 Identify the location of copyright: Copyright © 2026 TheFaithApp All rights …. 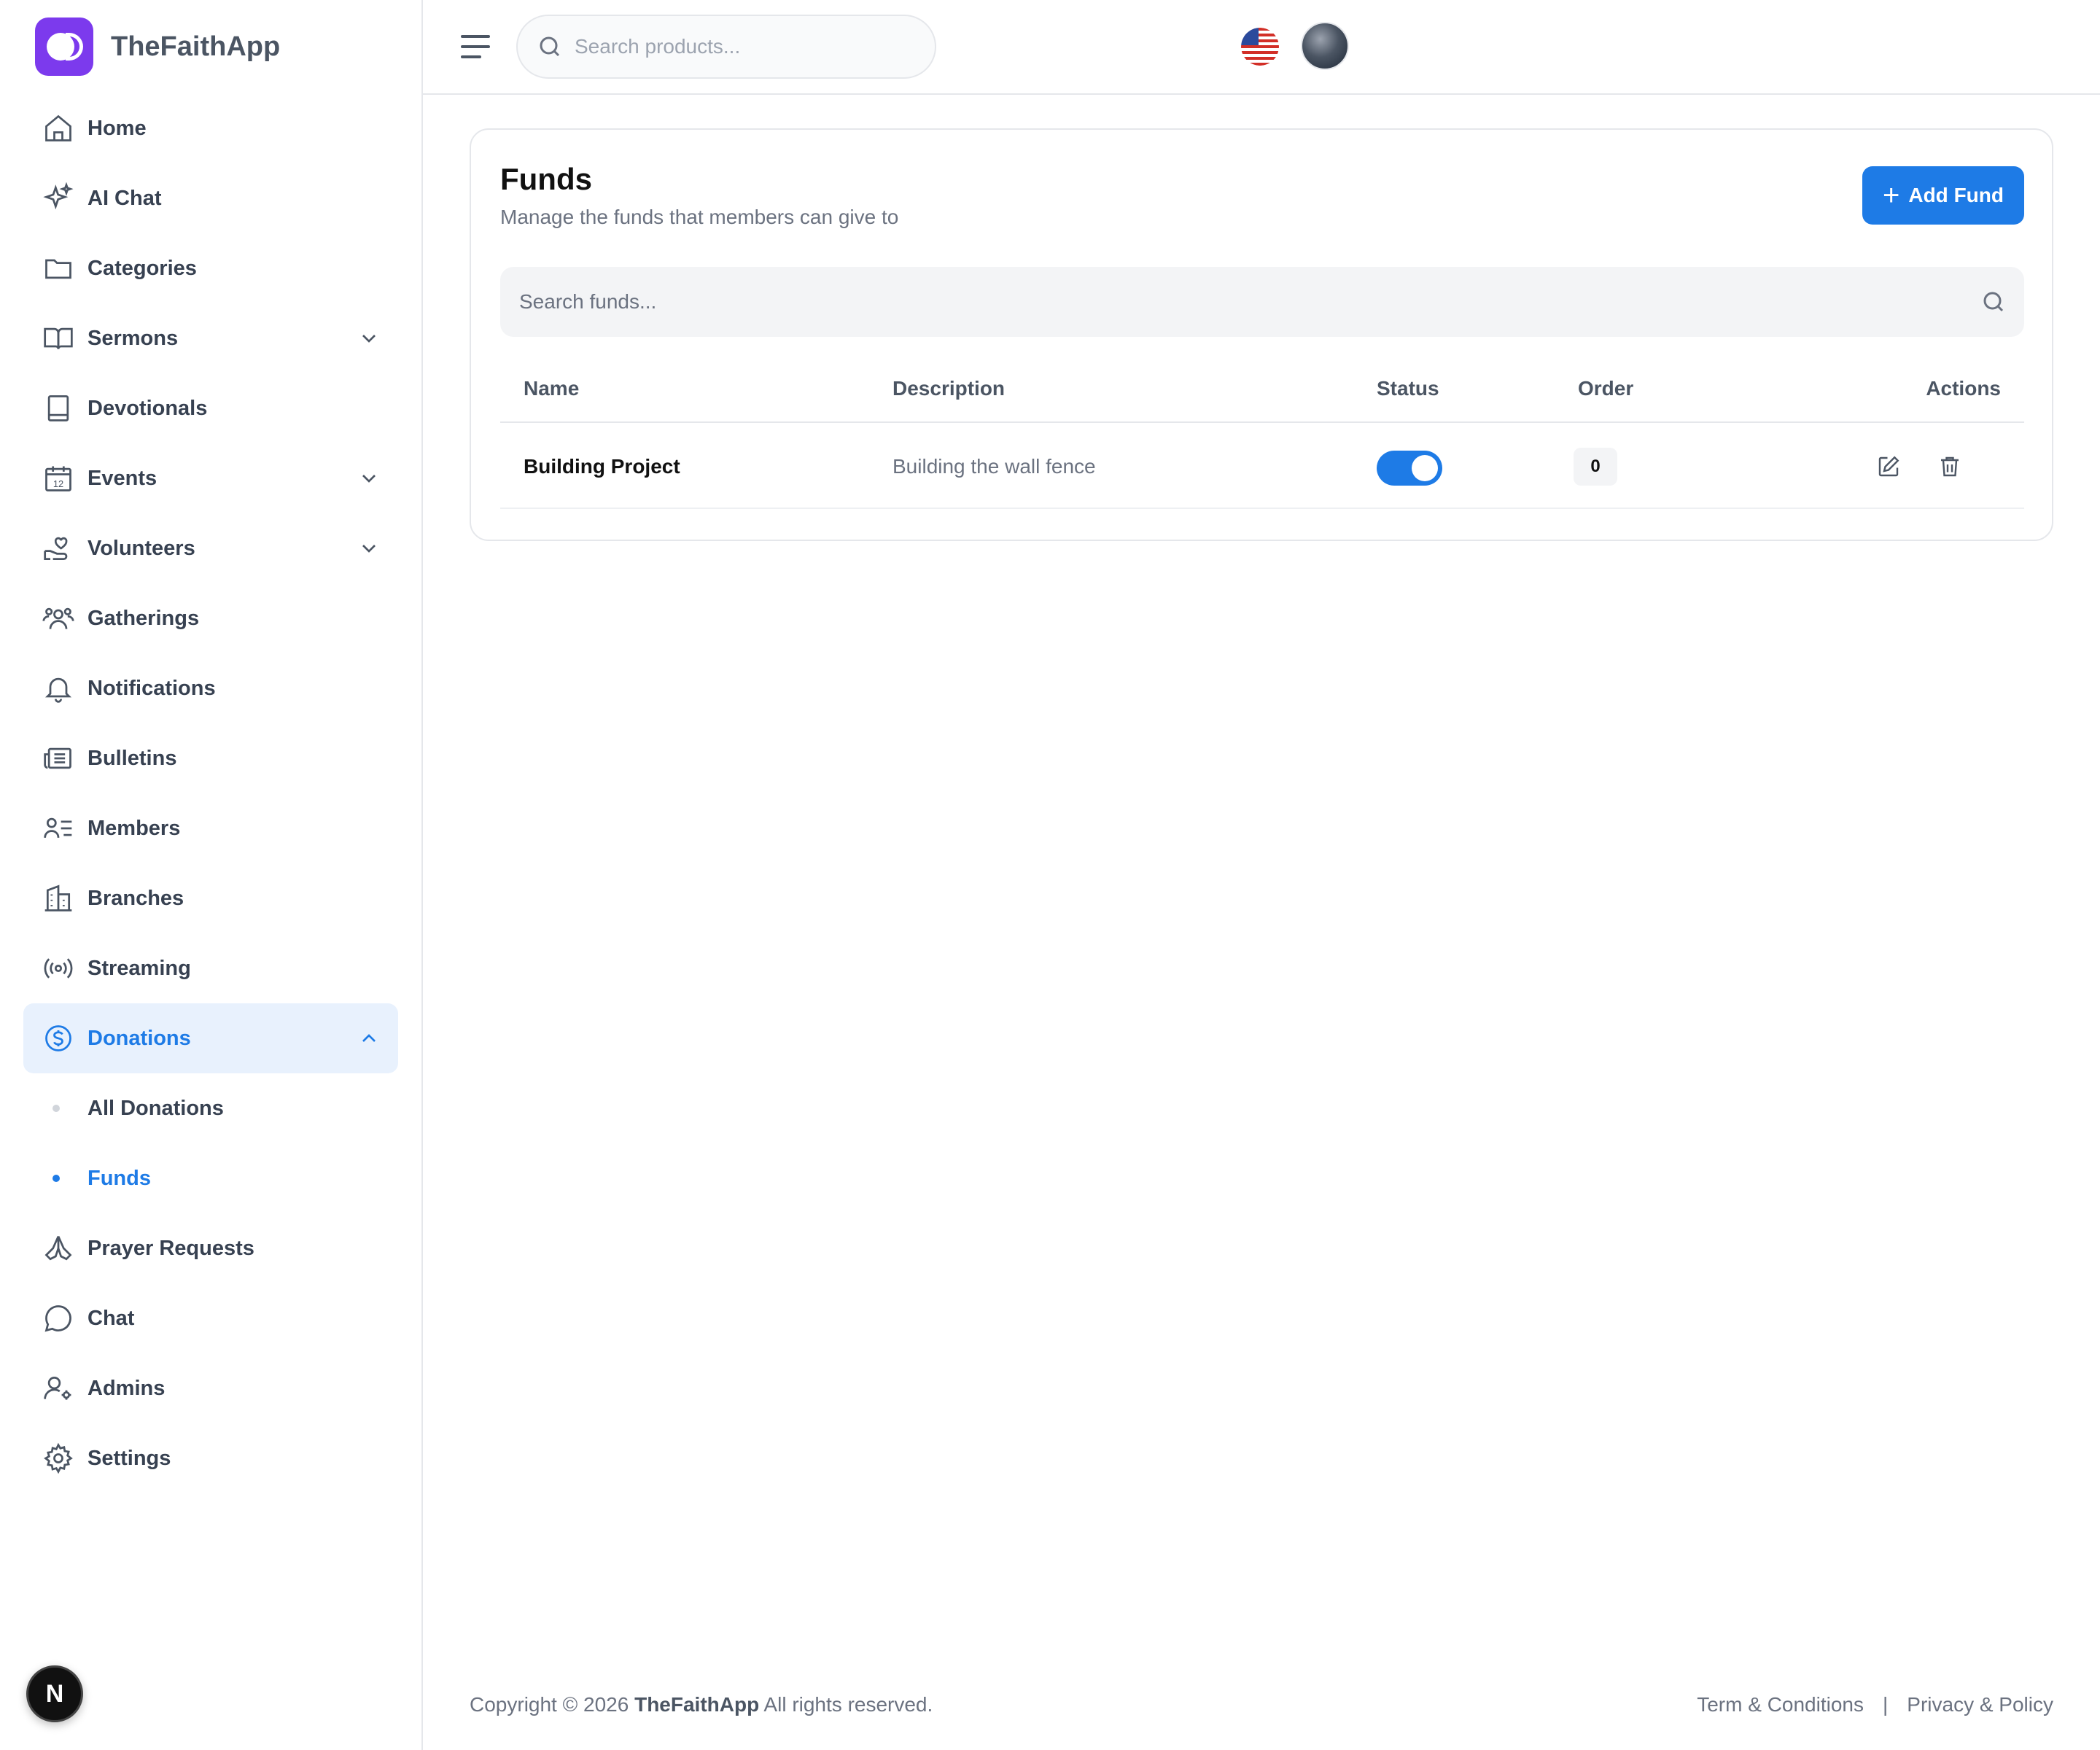
(701, 1704).